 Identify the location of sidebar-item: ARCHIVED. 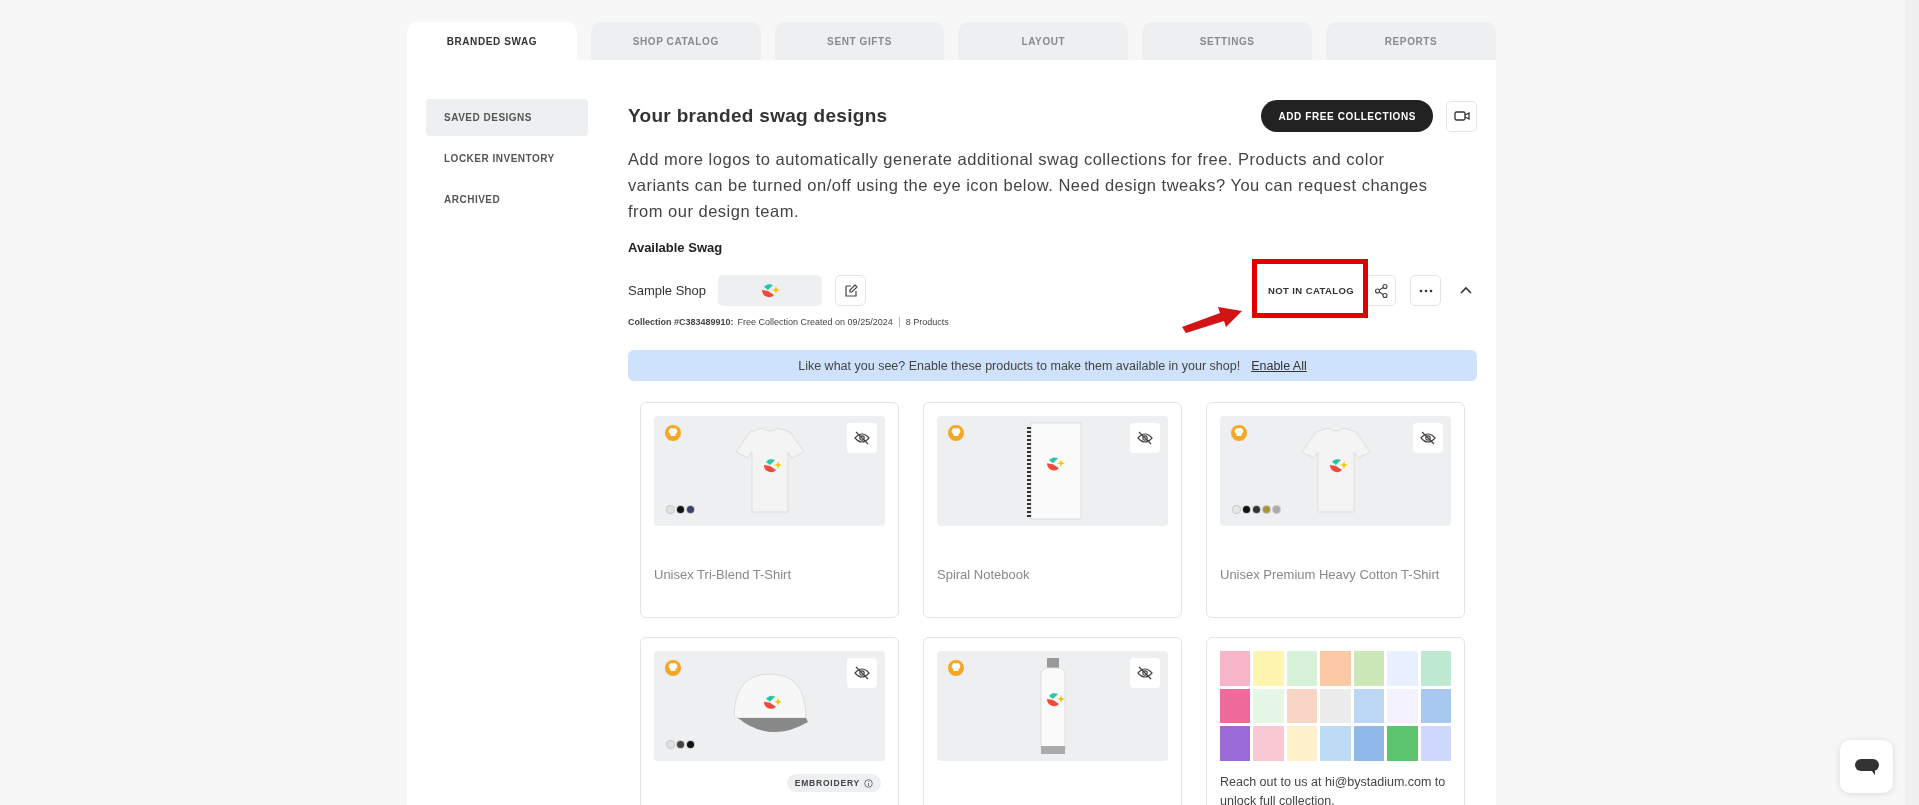
(507, 199).